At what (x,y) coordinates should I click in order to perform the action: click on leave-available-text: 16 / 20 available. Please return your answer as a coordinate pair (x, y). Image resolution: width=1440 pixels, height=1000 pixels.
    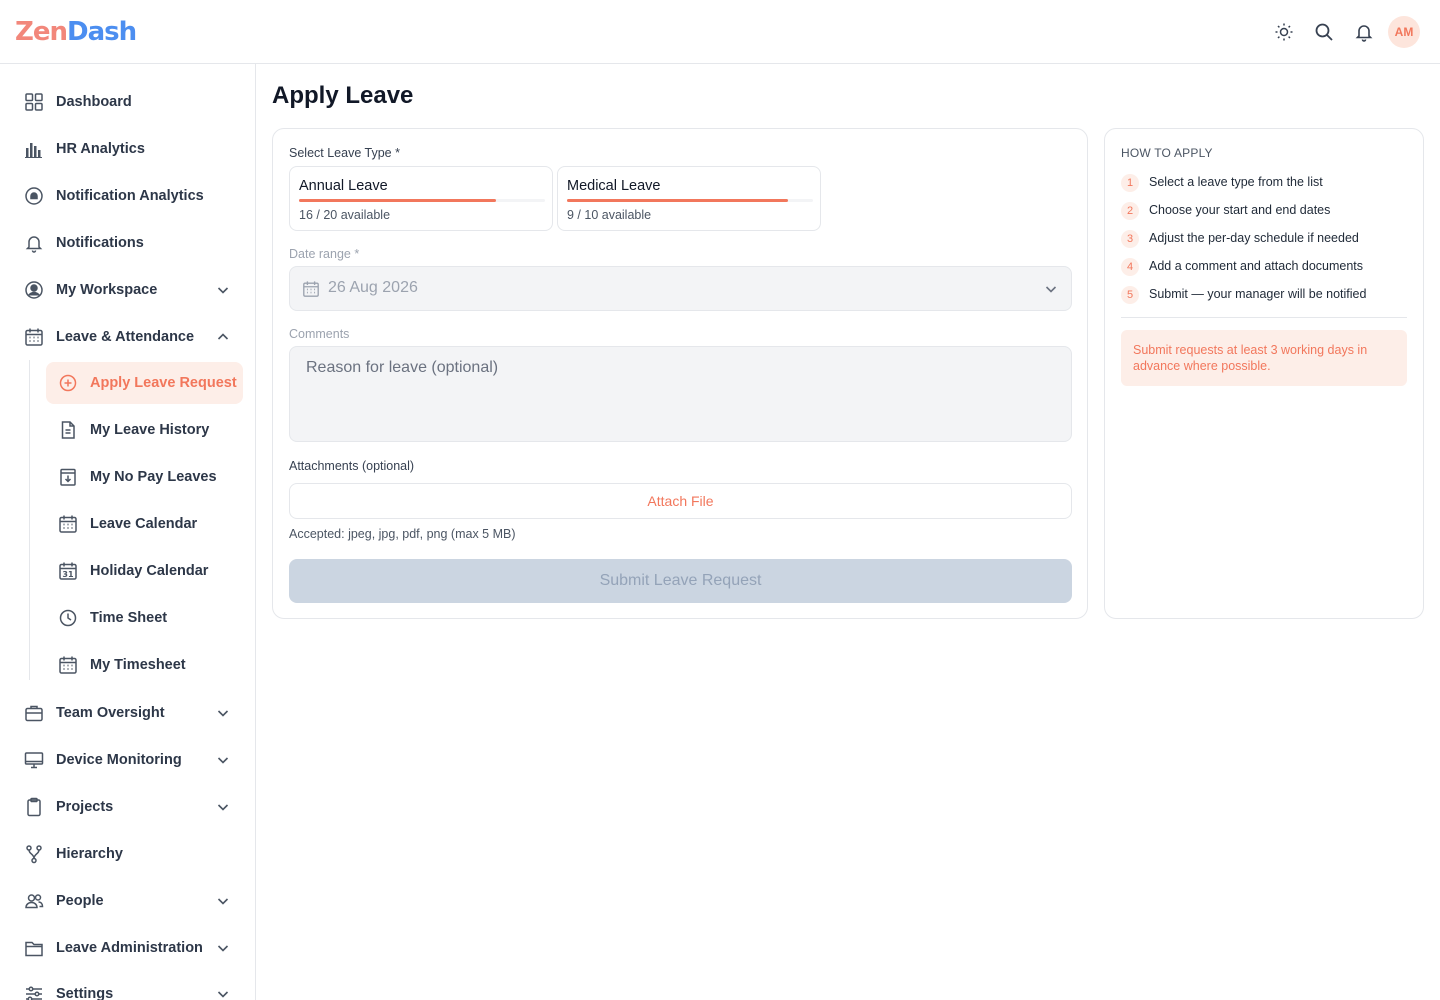
    Looking at the image, I should click on (345, 215).